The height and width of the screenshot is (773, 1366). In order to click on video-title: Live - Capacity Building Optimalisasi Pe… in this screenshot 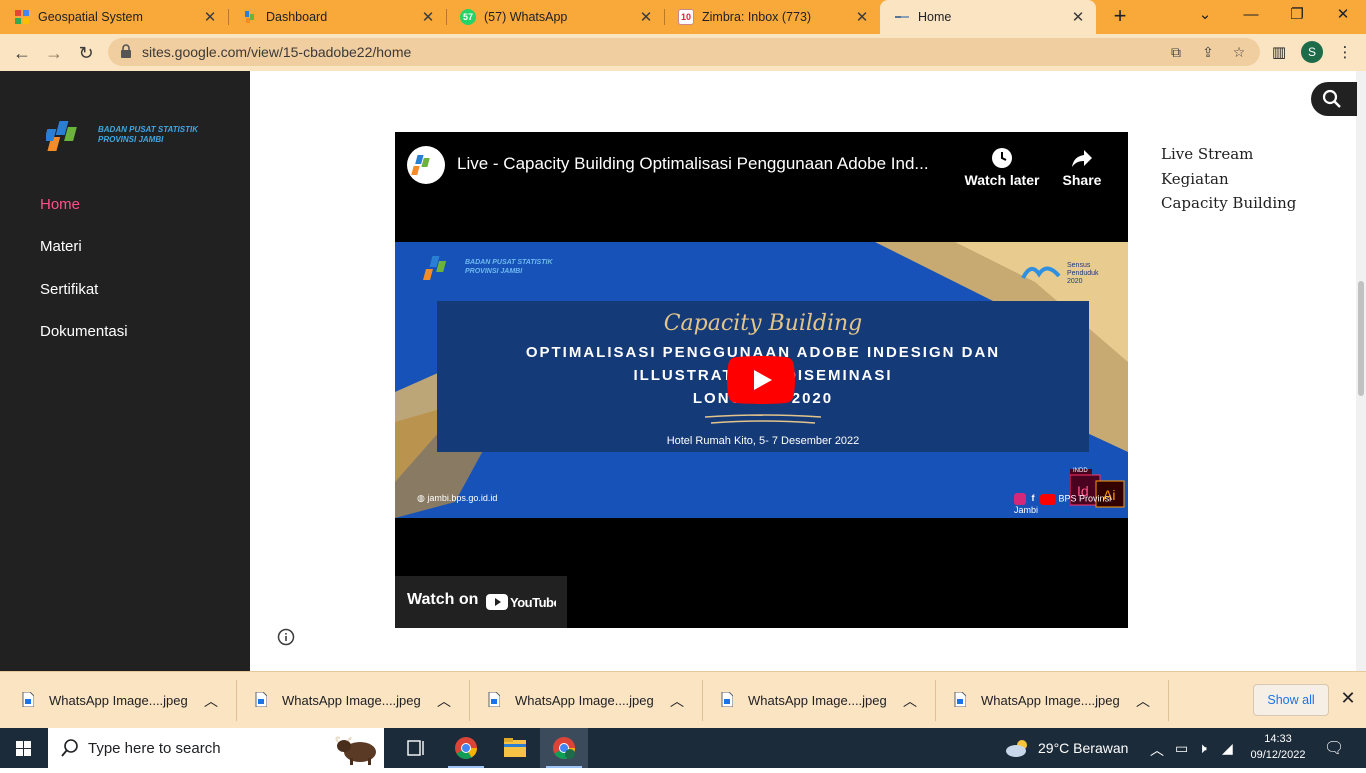, I will do `click(707, 164)`.